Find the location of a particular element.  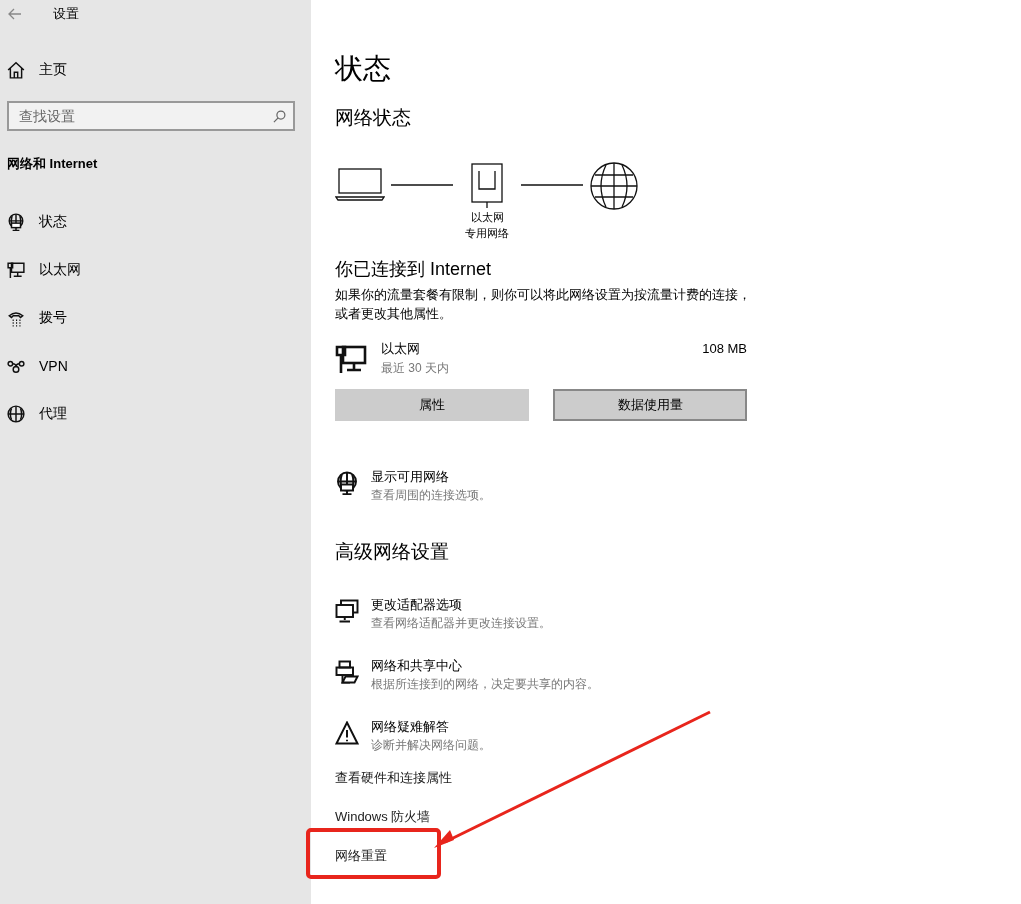

two-monitors-icon is located at coordinates (347, 611).